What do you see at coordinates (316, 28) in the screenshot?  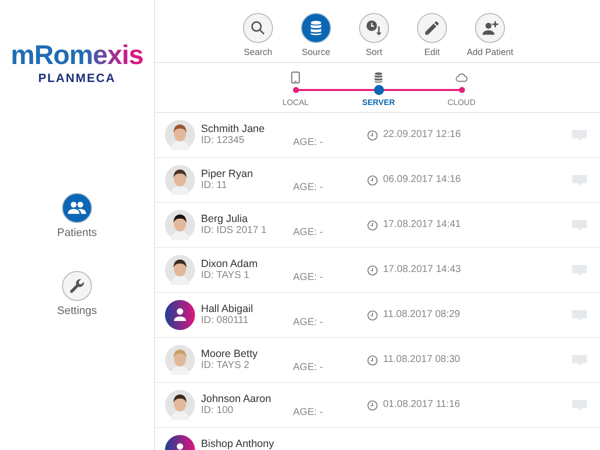 I see `database-tool-button` at bounding box center [316, 28].